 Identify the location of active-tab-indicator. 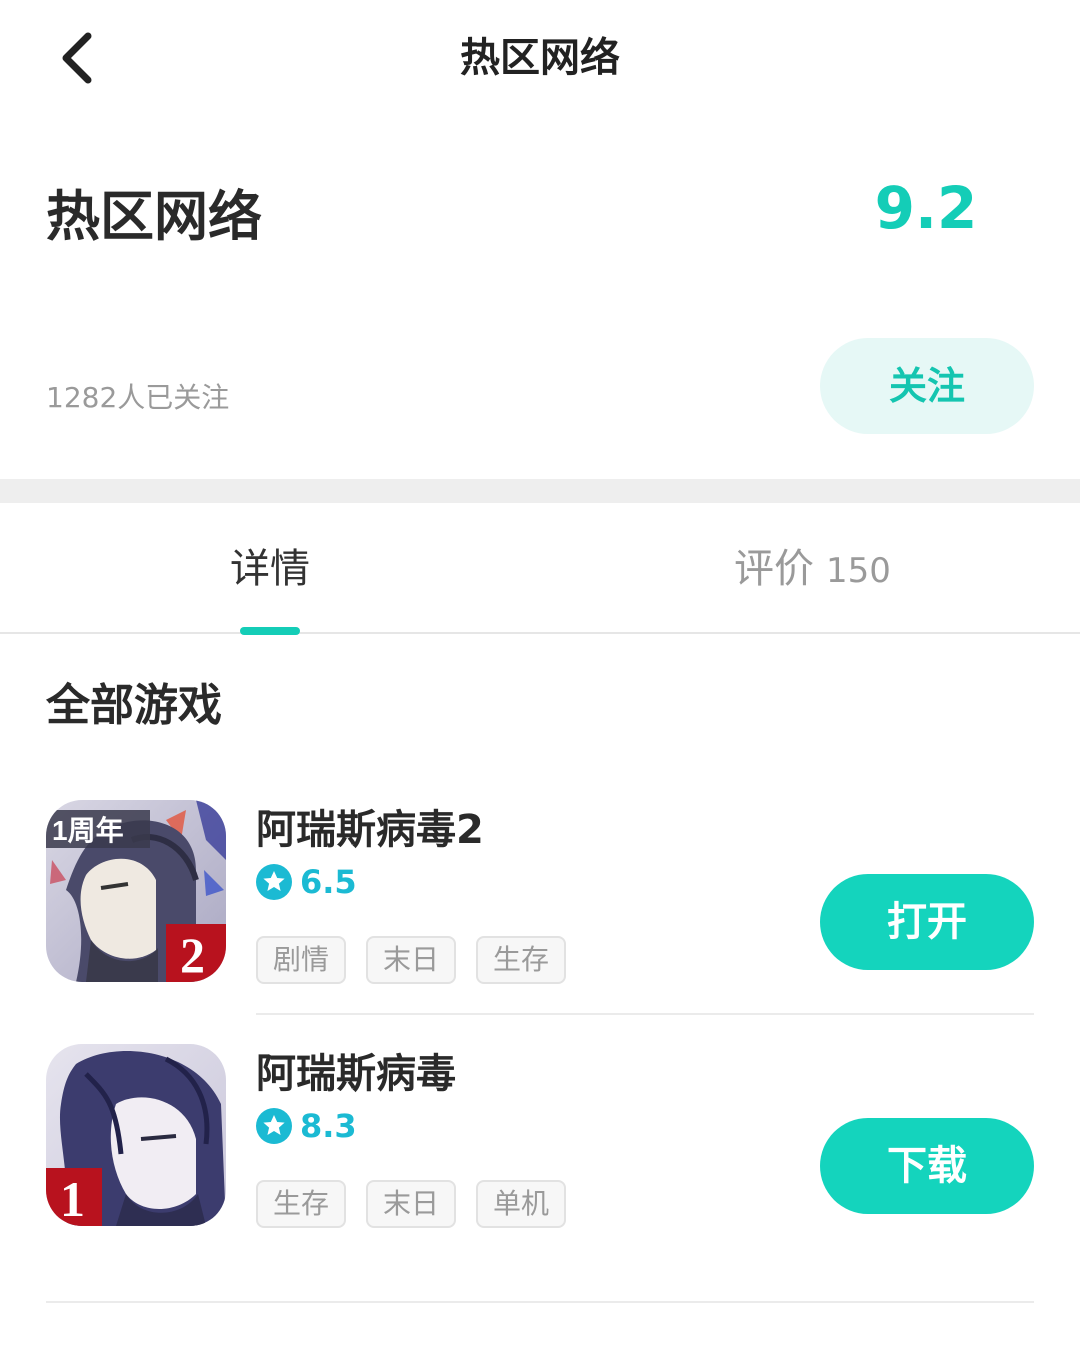
(270, 631).